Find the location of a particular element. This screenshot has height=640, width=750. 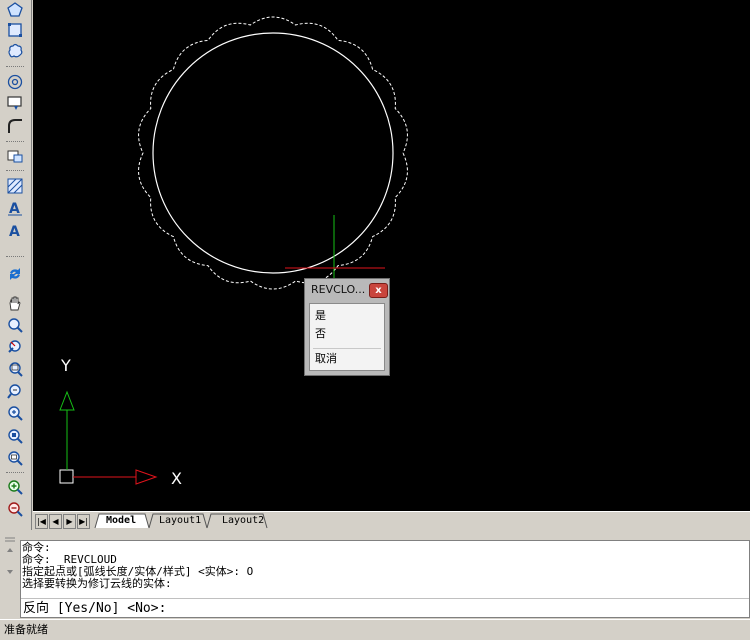

zoom-previous-icon is located at coordinates (15, 347).